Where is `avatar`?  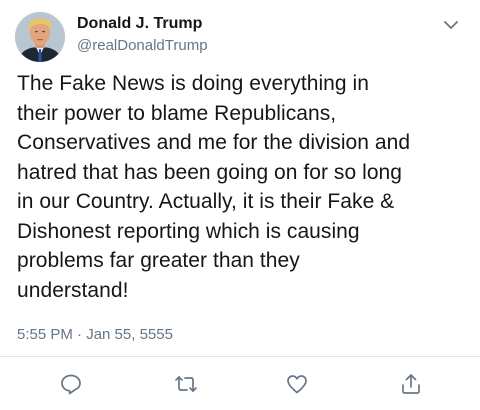
avatar is located at coordinates (40, 37).